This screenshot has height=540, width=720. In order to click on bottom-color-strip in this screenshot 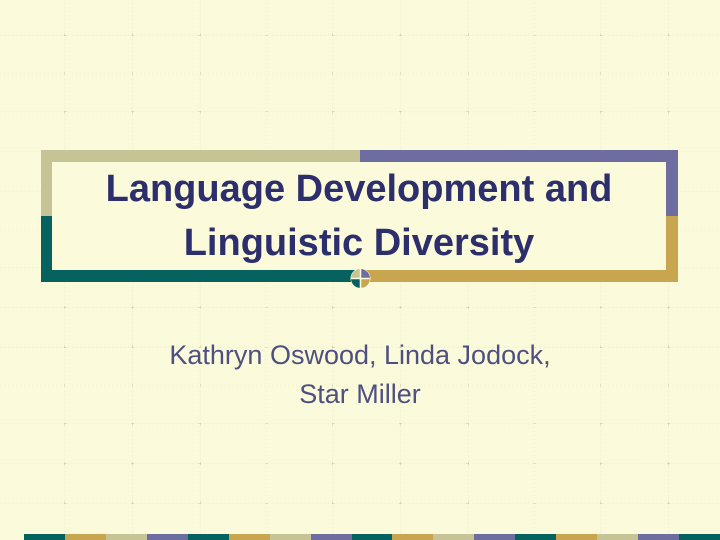, I will do `click(372, 537)`.